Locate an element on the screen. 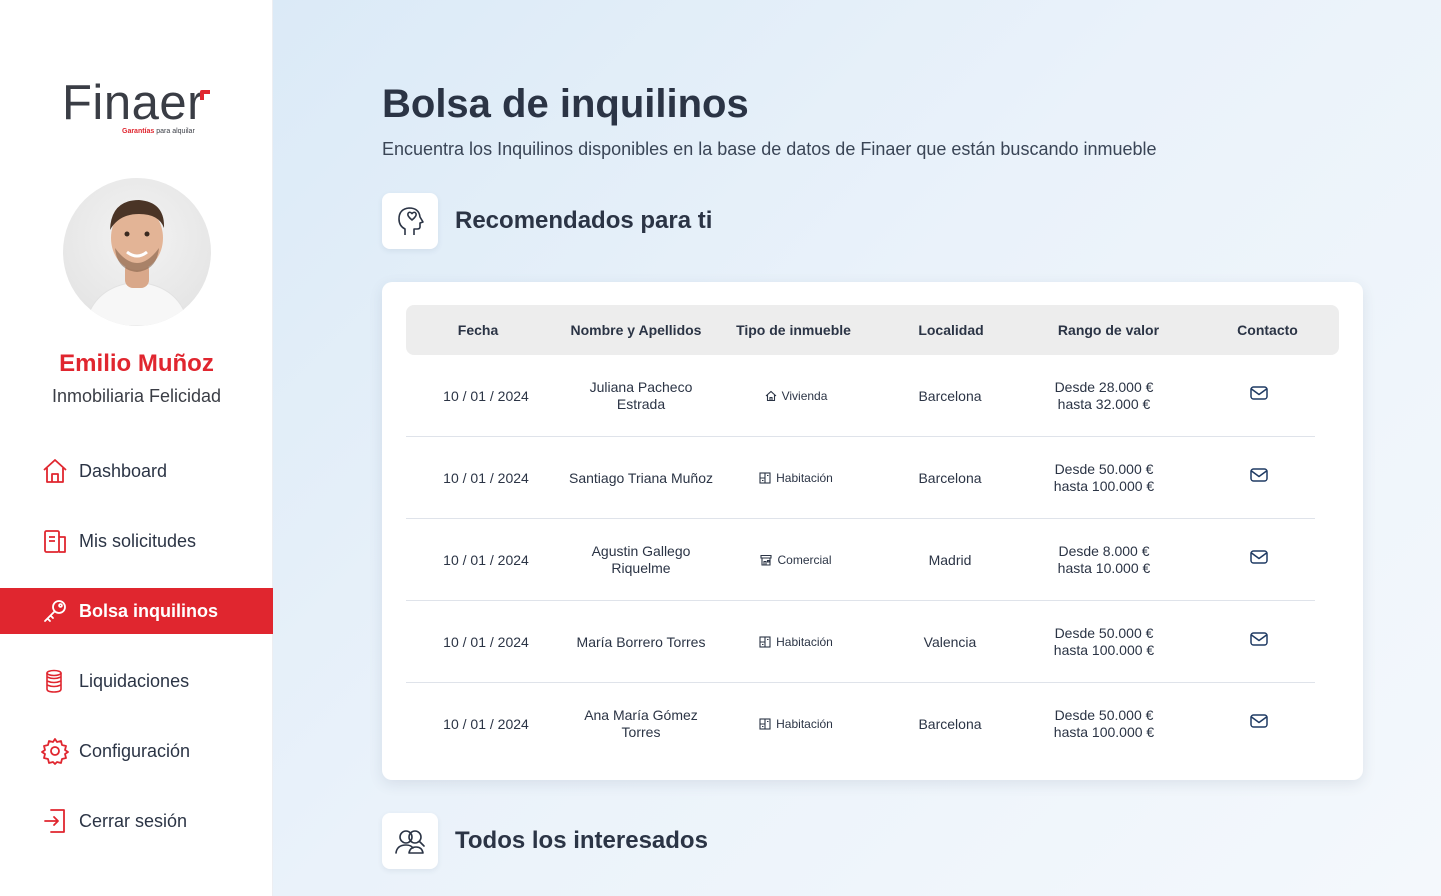 This screenshot has height=896, width=1441. cell-city: Madrid is located at coordinates (950, 559).